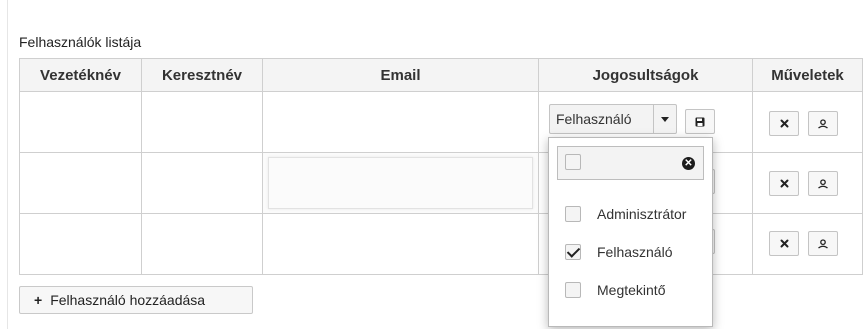  Describe the element at coordinates (573, 252) in the screenshot. I see `option-checkbox-checked` at that location.